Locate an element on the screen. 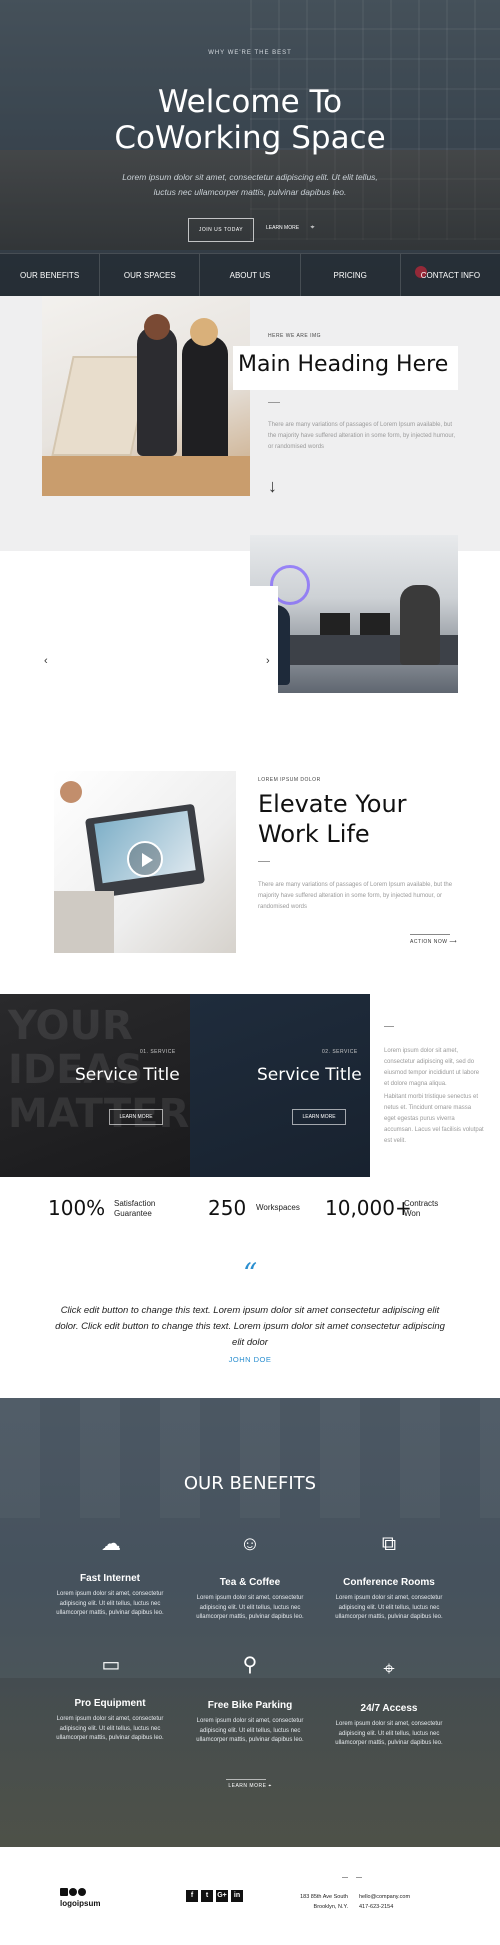 The width and height of the screenshot is (500, 1945). address-line-1: 183 85th Ave South is located at coordinates (324, 1897).